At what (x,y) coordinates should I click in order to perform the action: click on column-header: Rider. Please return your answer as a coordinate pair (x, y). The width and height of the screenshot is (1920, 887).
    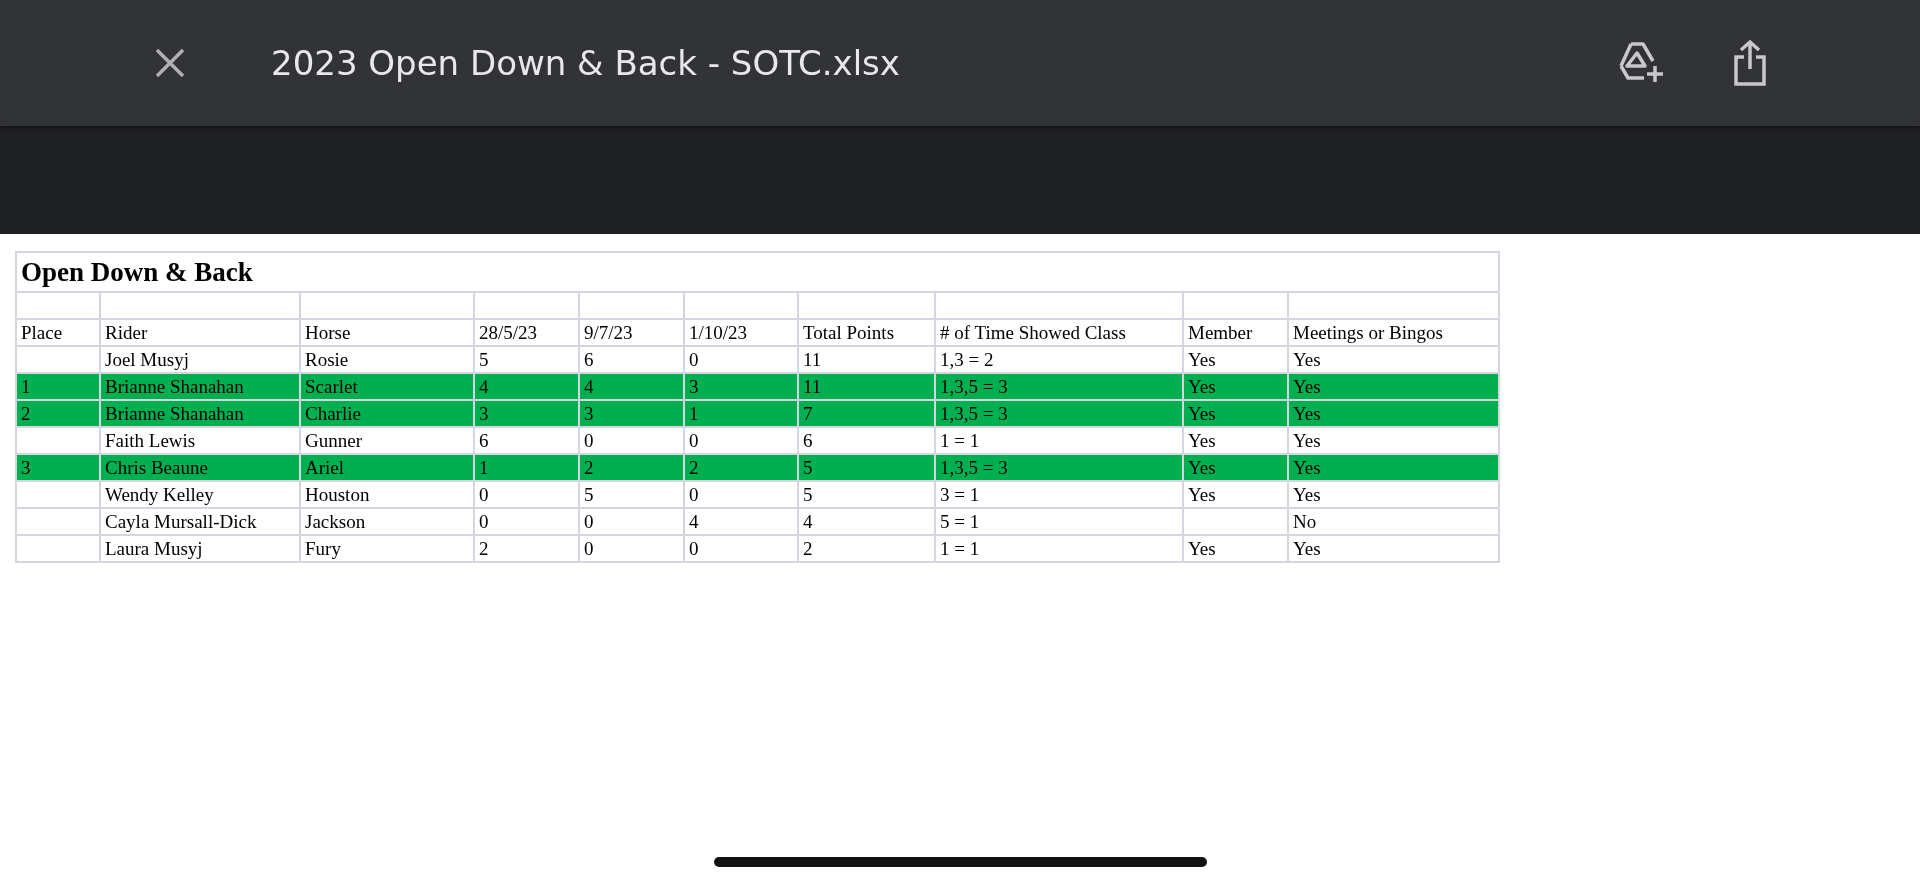
    Looking at the image, I should click on (200, 332).